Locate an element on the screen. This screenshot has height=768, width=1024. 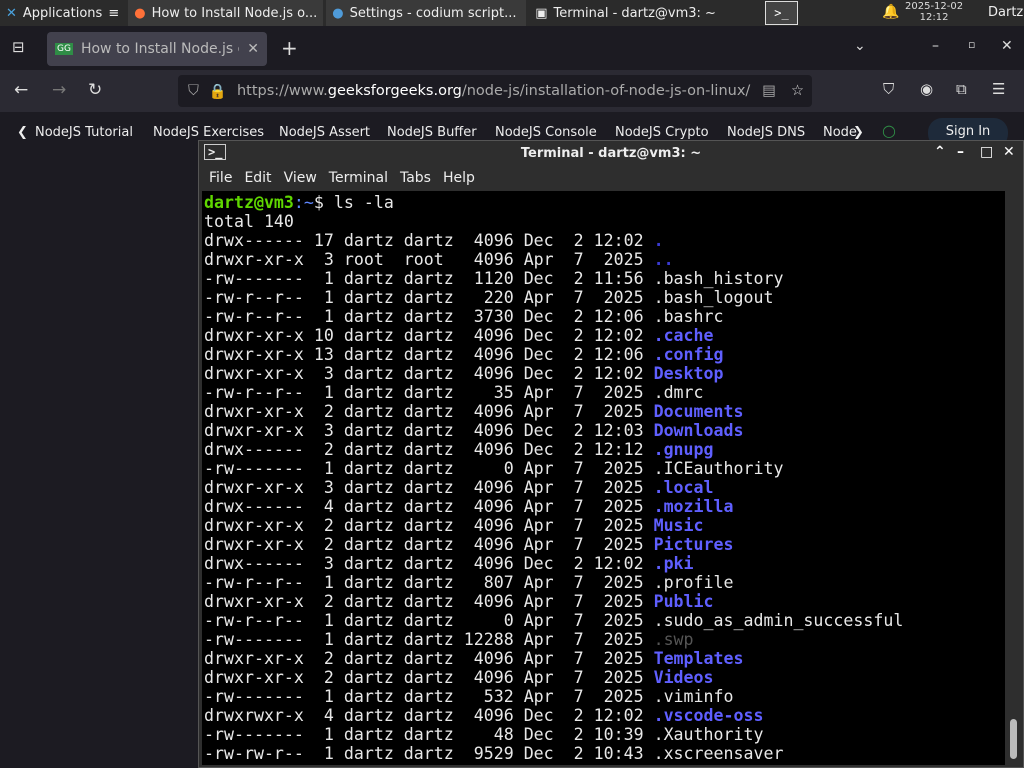
forward-icon: → is located at coordinates (59, 90).